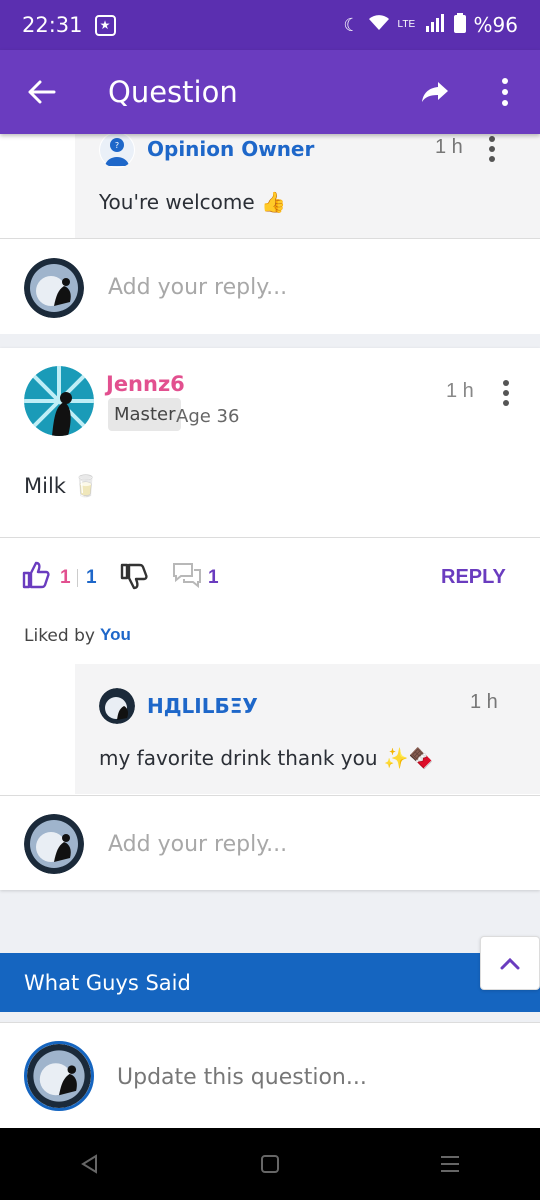 The image size is (540, 1200). Describe the element at coordinates (59, 401) in the screenshot. I see `comment-author-avatar` at that location.